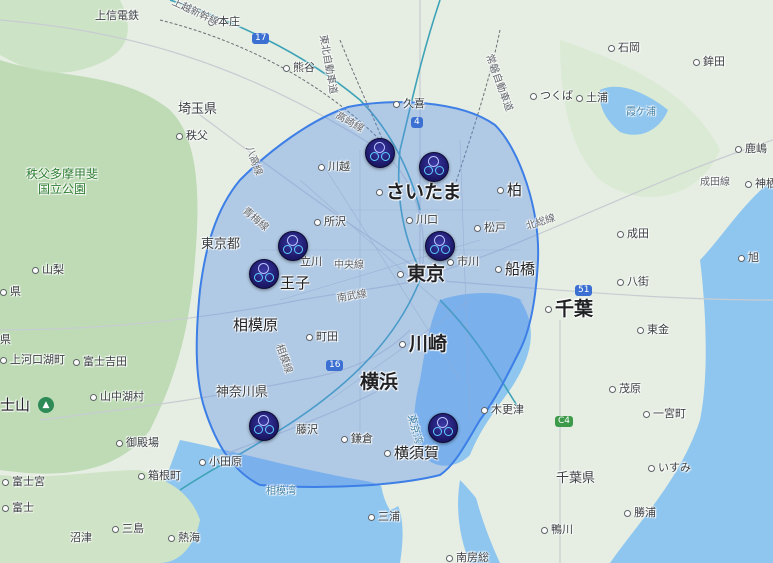  Describe the element at coordinates (62, 174) in the screenshot. I see `label-chichibu-park-1: 秩父多摩甲斐` at that location.